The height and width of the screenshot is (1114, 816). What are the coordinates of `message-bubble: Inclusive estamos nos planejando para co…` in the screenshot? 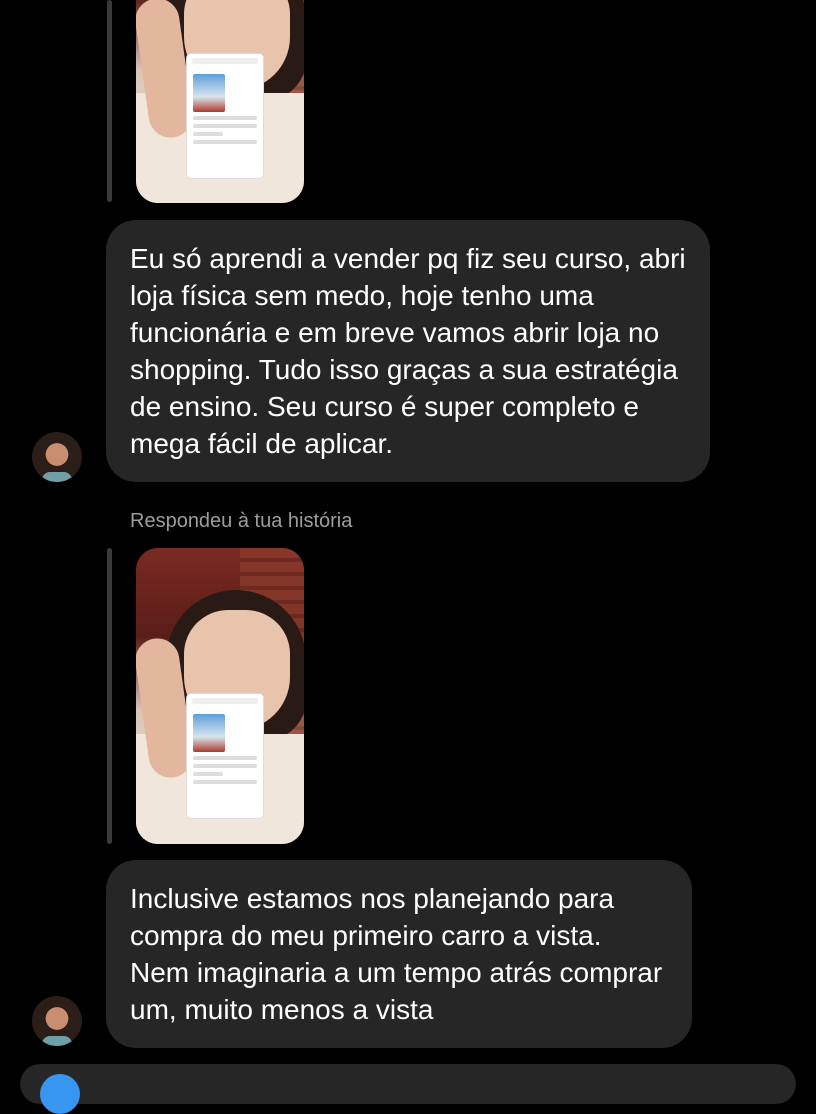 It's located at (399, 954).